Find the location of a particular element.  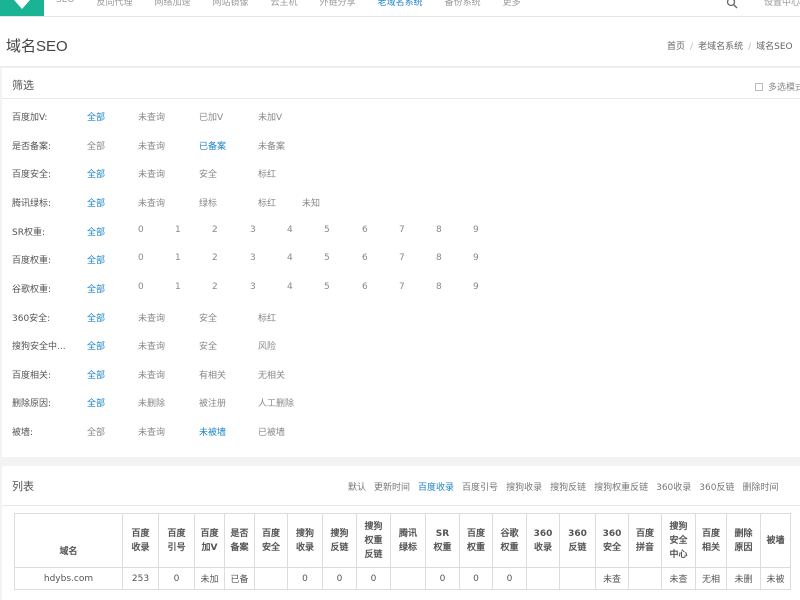

sort-option: 搜狗权重反链 is located at coordinates (621, 488).